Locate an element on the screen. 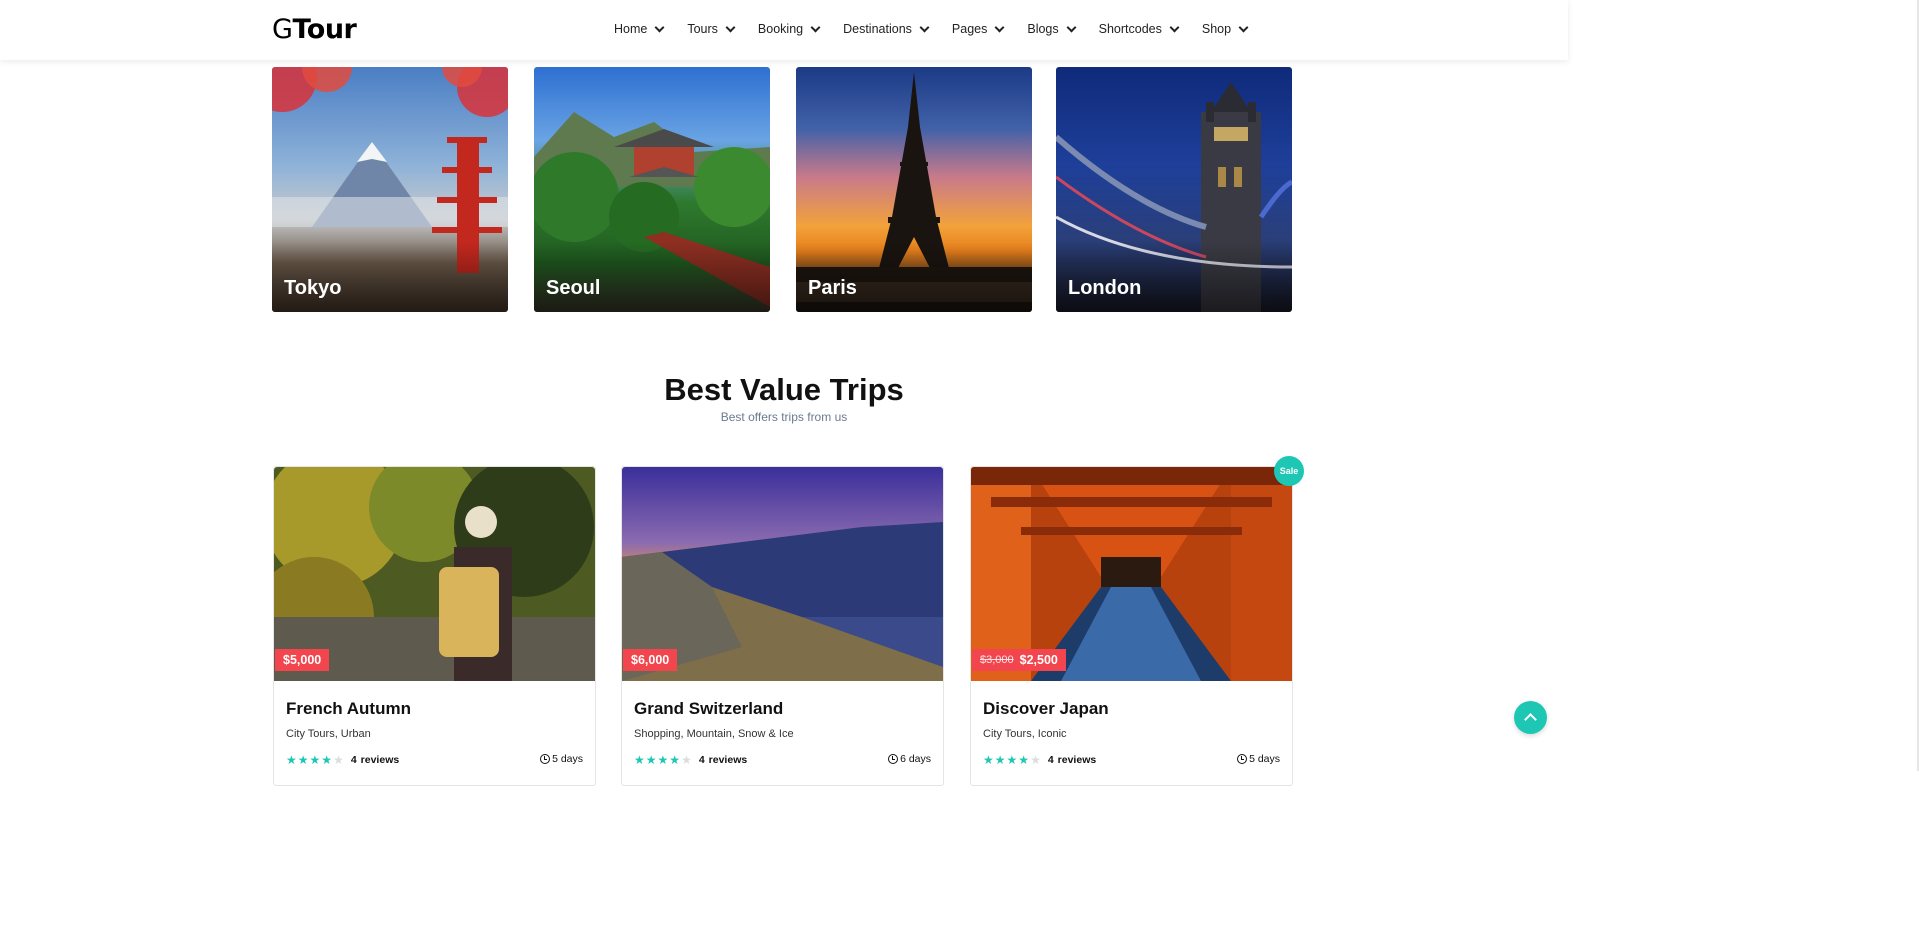  nav-label: Tours is located at coordinates (702, 29).